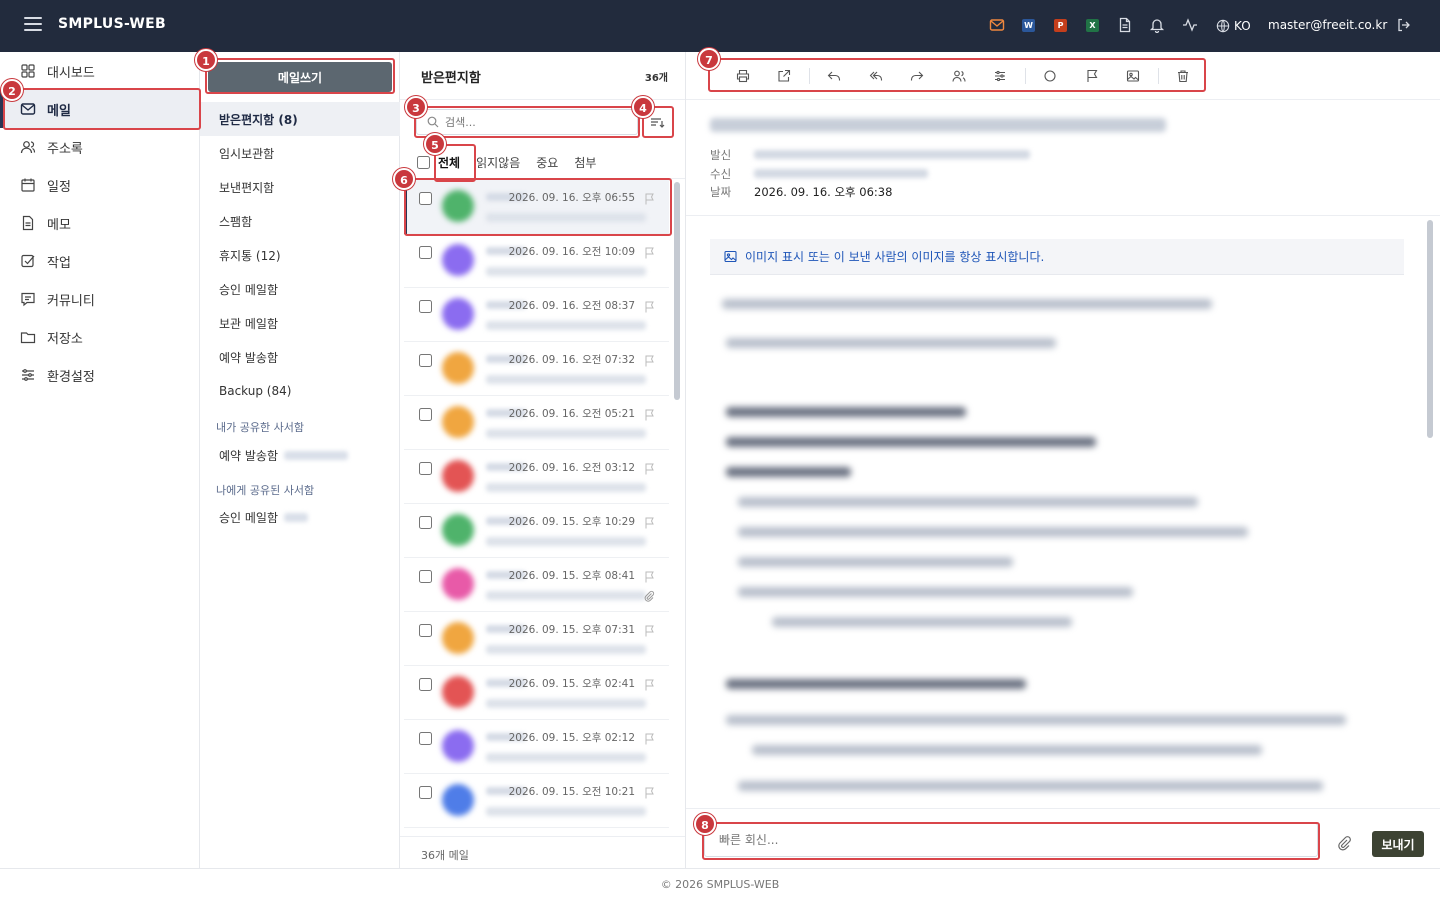  I want to click on print-icon, so click(742, 76).